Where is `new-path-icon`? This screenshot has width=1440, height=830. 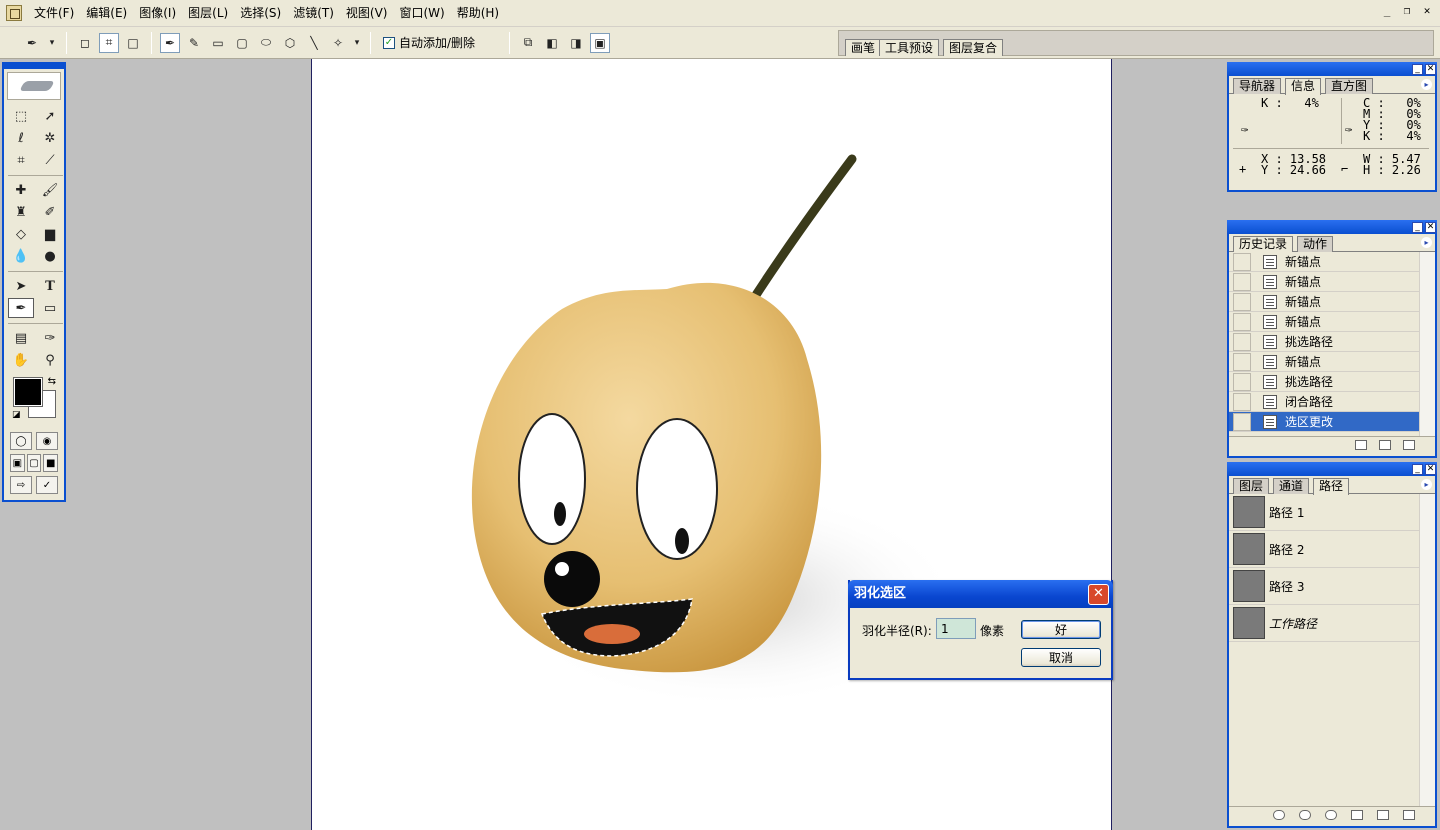 new-path-icon is located at coordinates (1383, 814).